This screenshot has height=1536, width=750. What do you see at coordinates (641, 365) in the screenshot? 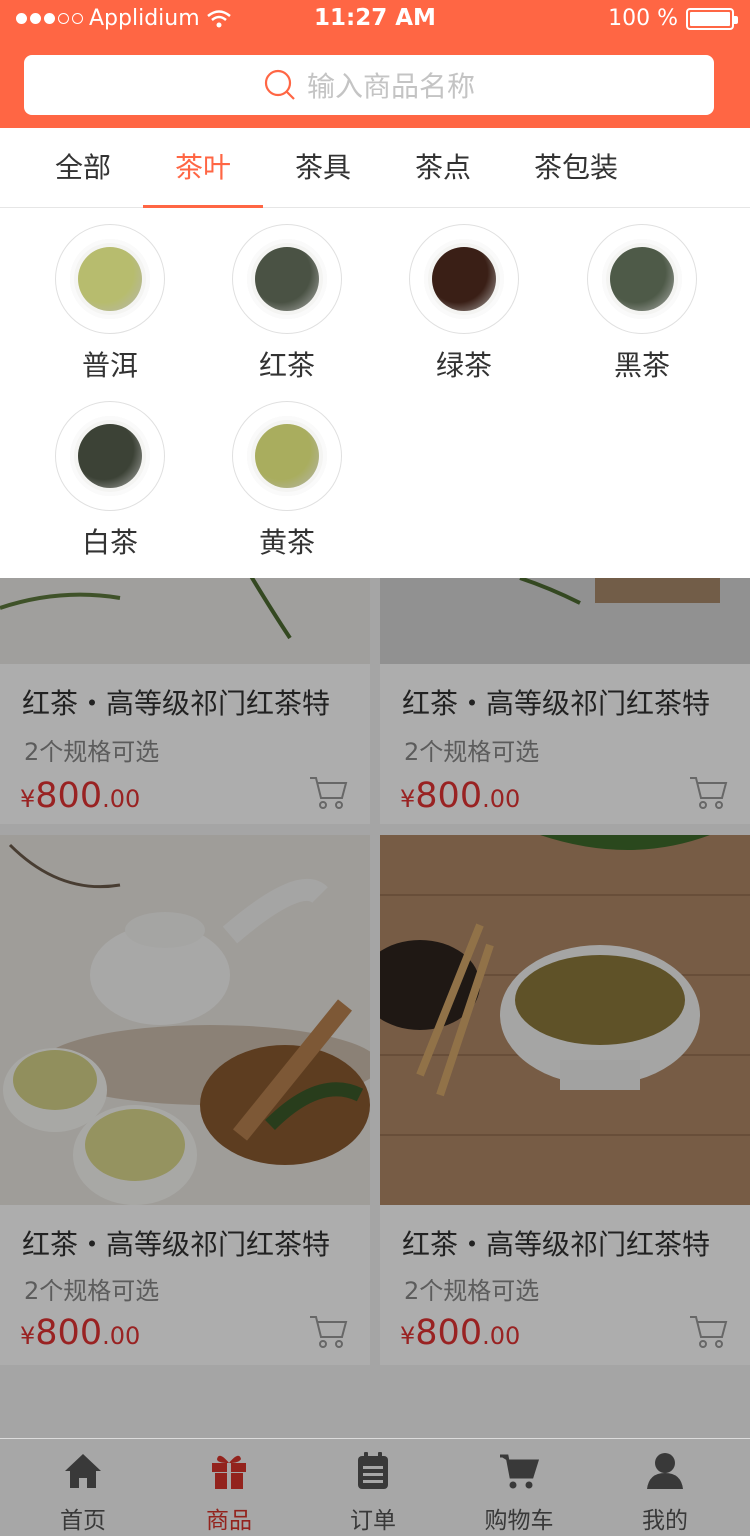
I see `subcategory-label: 黑茶` at bounding box center [641, 365].